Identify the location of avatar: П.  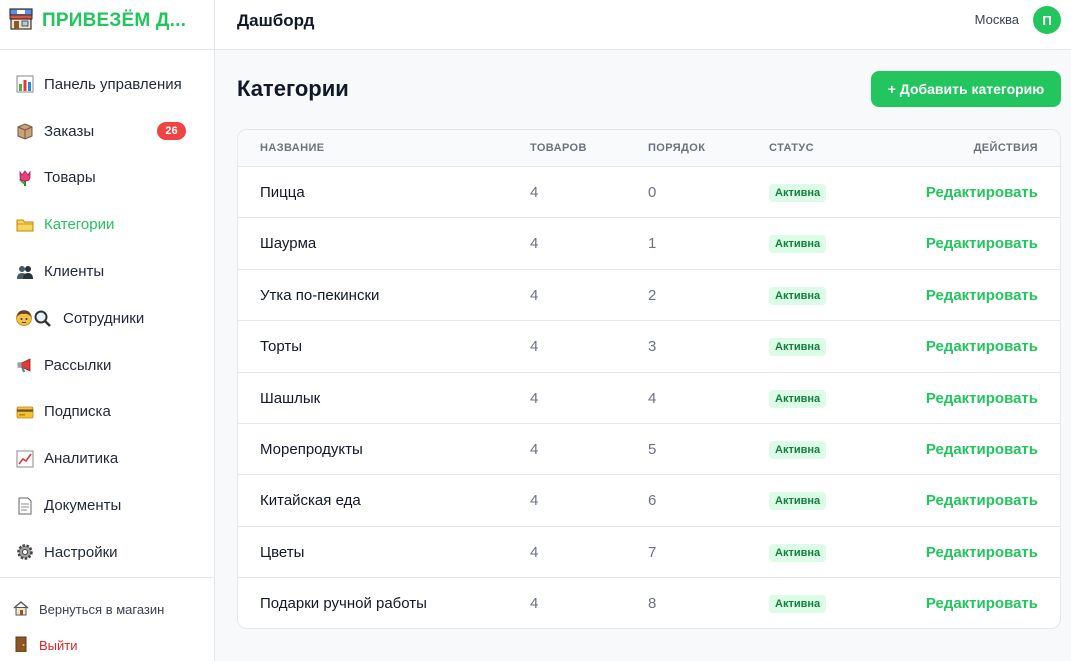
(1047, 20).